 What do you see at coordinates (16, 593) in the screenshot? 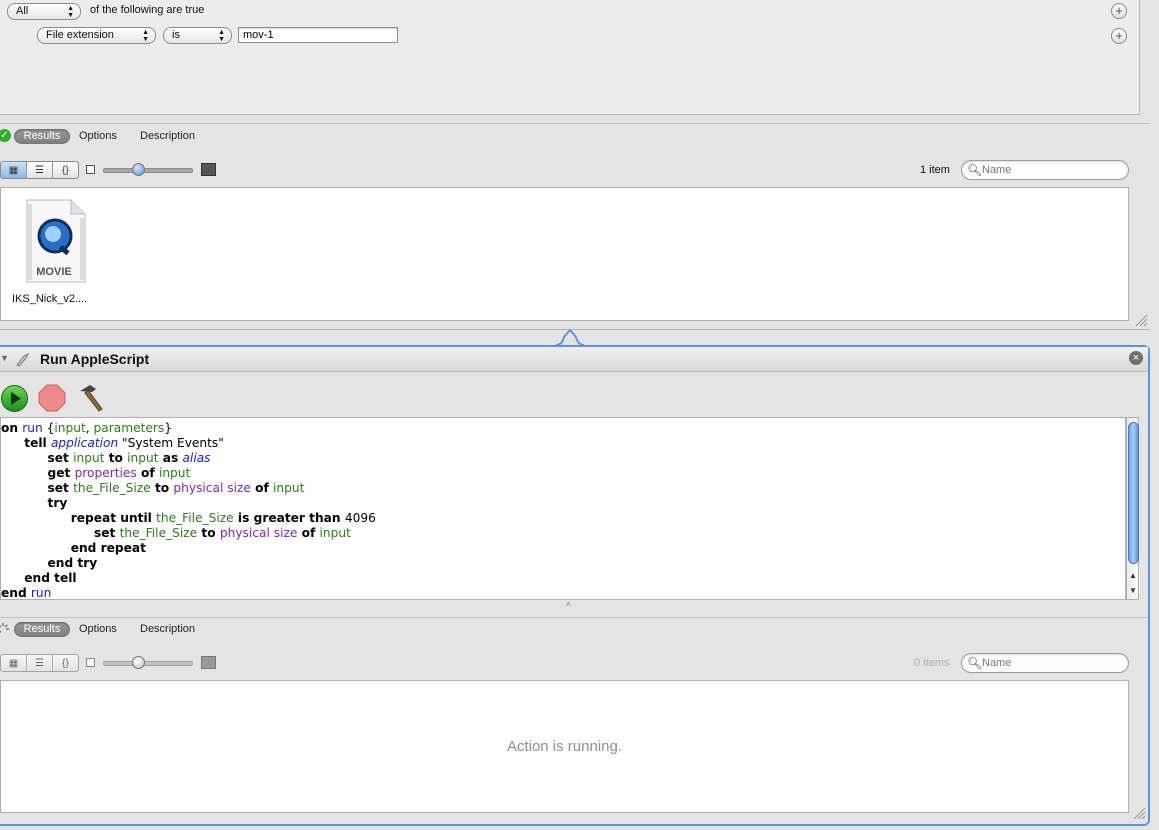
I see `code-token: end` at bounding box center [16, 593].